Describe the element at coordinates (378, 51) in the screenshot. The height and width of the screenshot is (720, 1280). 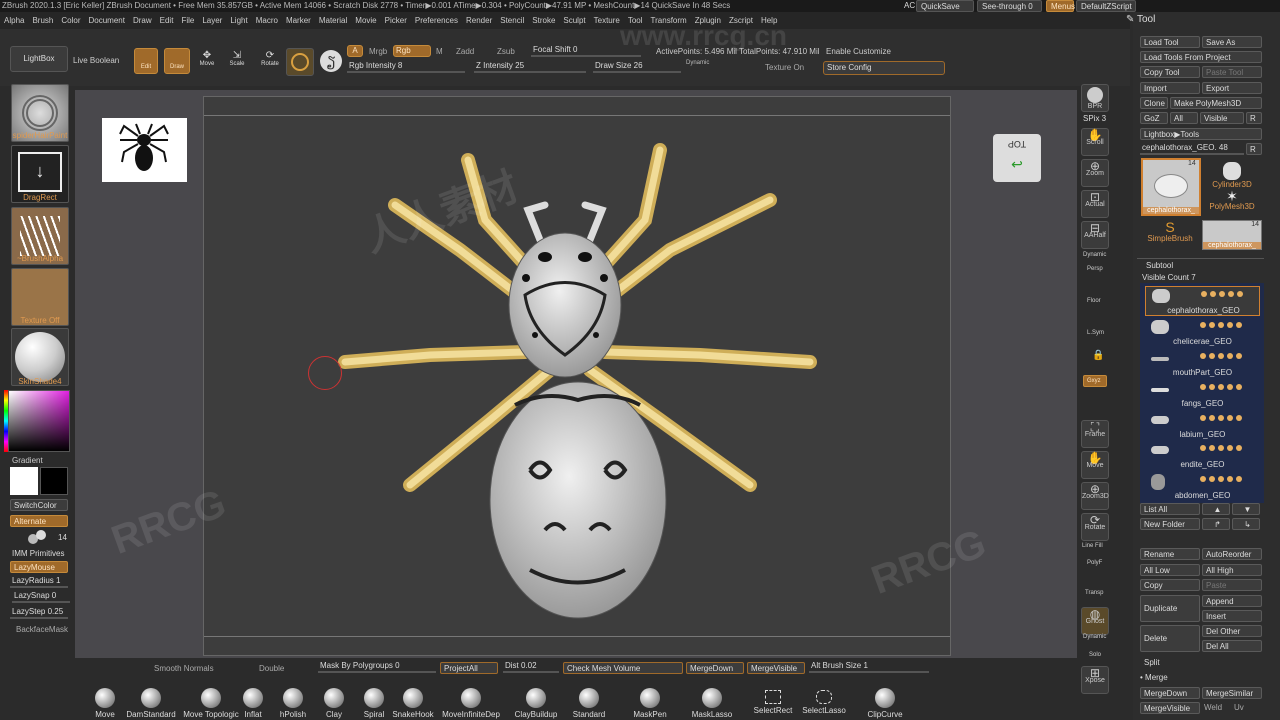
I see `mrgb-toggle: Mrgb` at that location.